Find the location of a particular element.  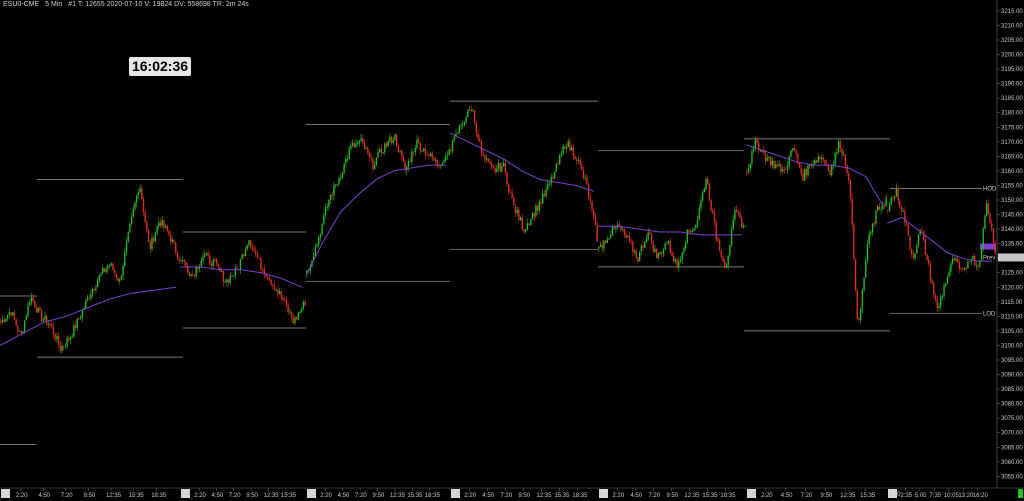

session-time-labels: 7-8 2:20 4:50 7:20 9:50 12:35 15:35 18:35 is located at coordinates (519, 493).